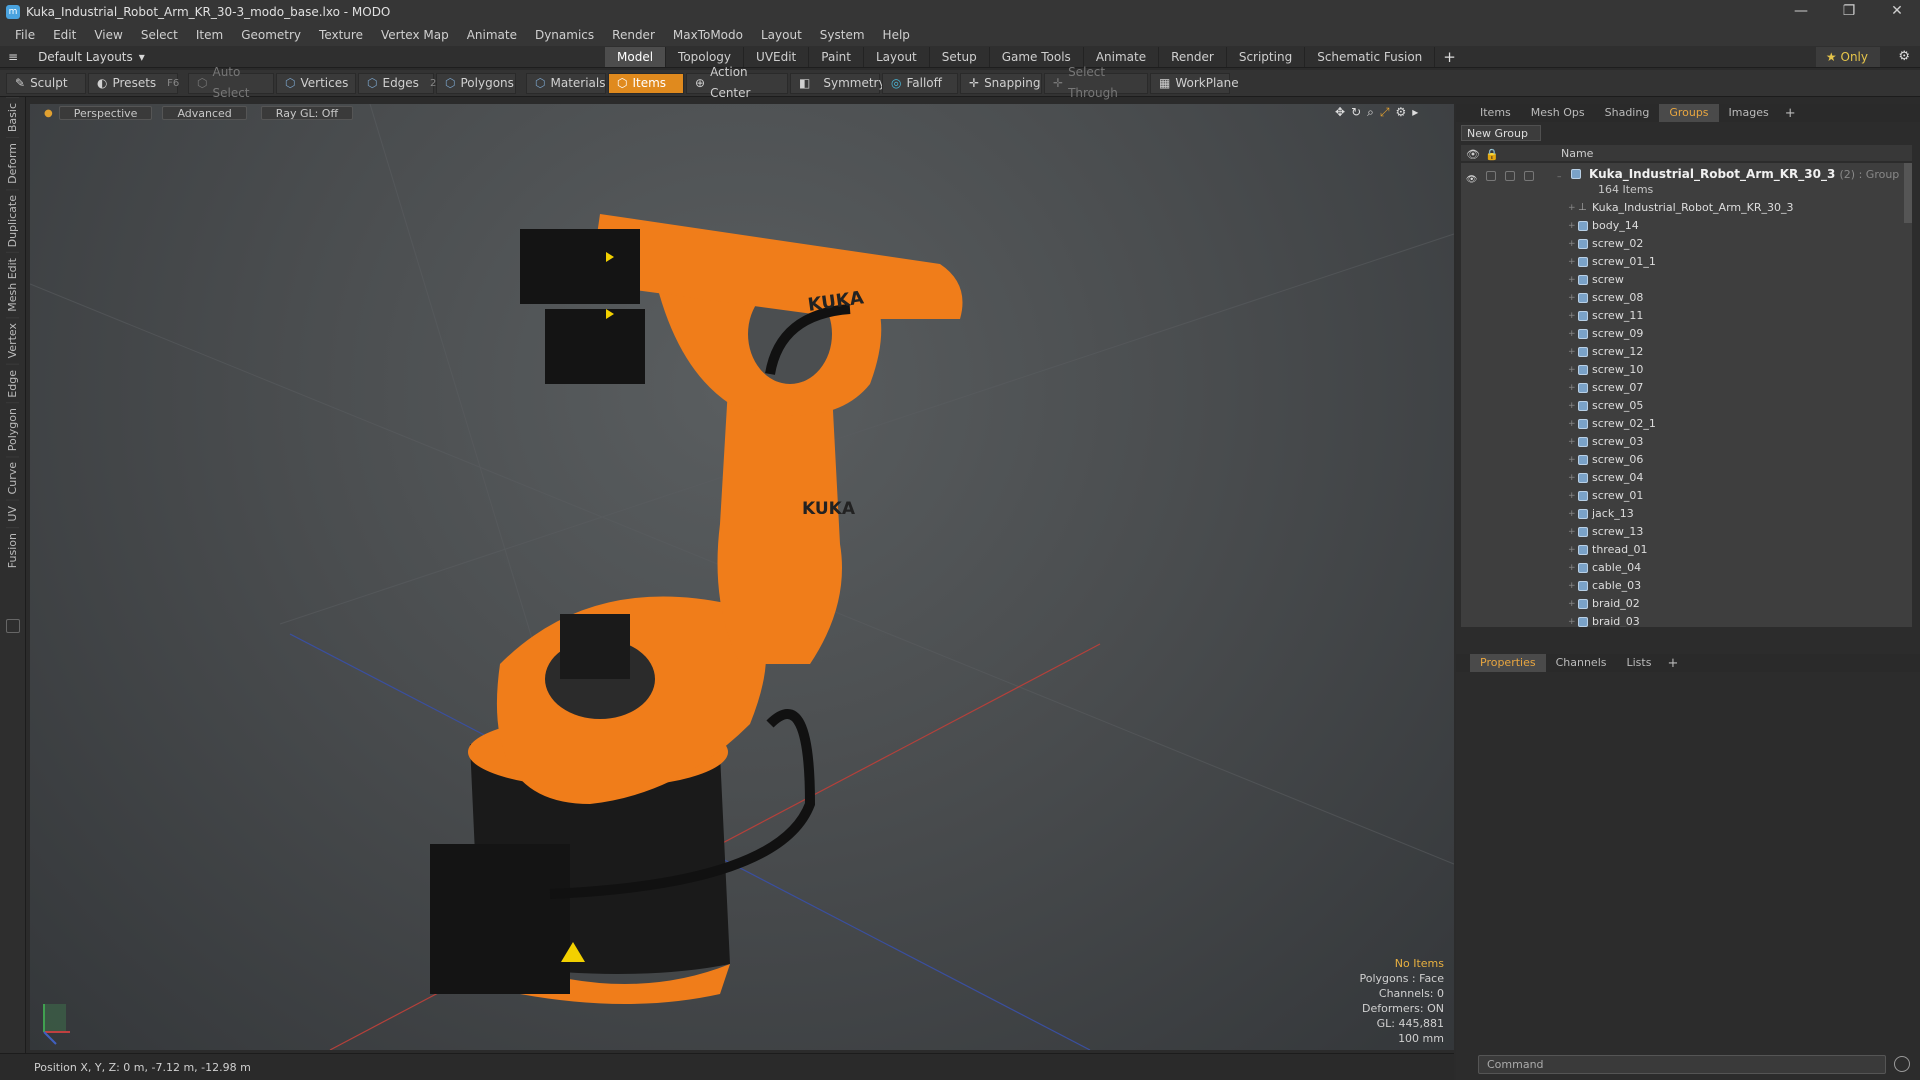 This screenshot has height=1080, width=1920. What do you see at coordinates (1495, 113) in the screenshot?
I see `tab-items: Items` at bounding box center [1495, 113].